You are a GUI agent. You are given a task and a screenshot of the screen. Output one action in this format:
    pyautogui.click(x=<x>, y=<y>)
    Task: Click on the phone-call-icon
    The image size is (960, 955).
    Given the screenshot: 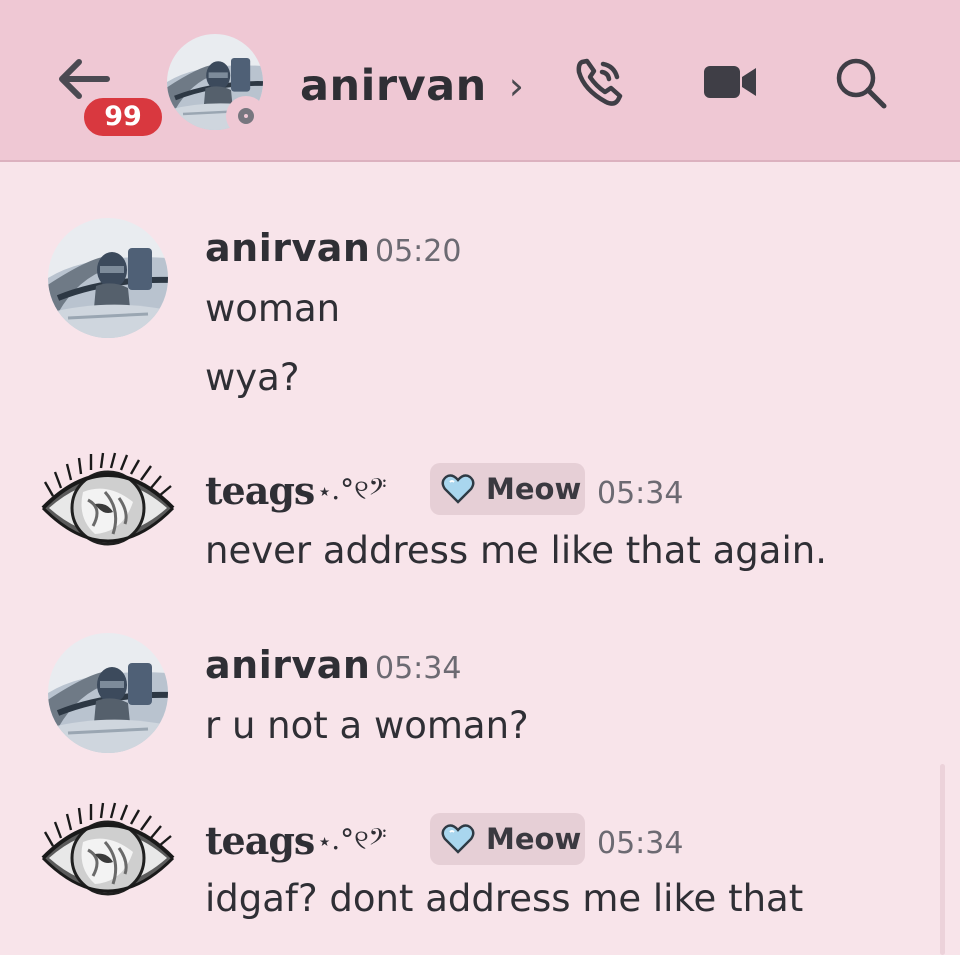 What is the action you would take?
    pyautogui.click(x=600, y=82)
    